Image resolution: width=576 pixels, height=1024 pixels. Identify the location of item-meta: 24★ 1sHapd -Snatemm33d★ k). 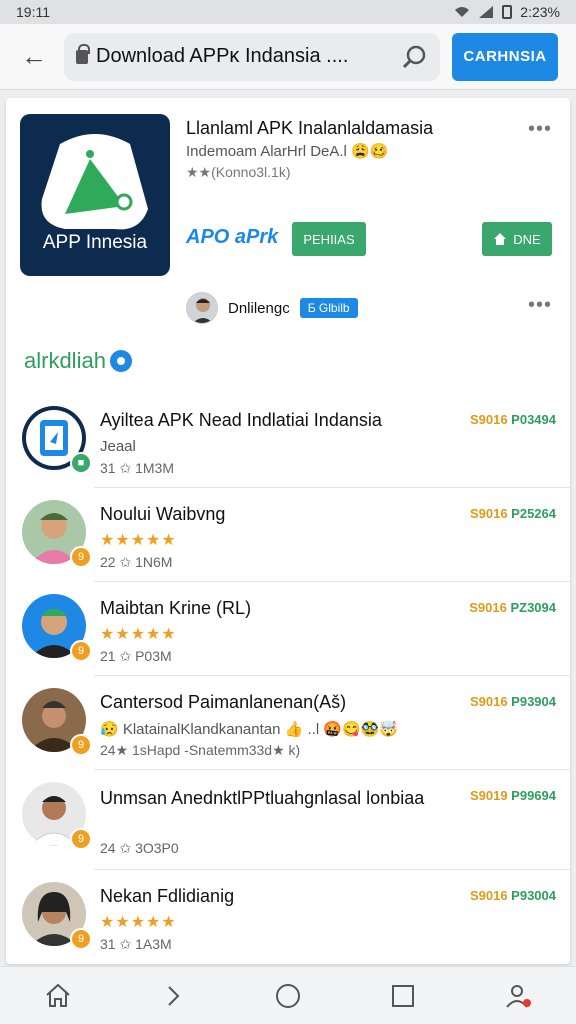
(200, 750).